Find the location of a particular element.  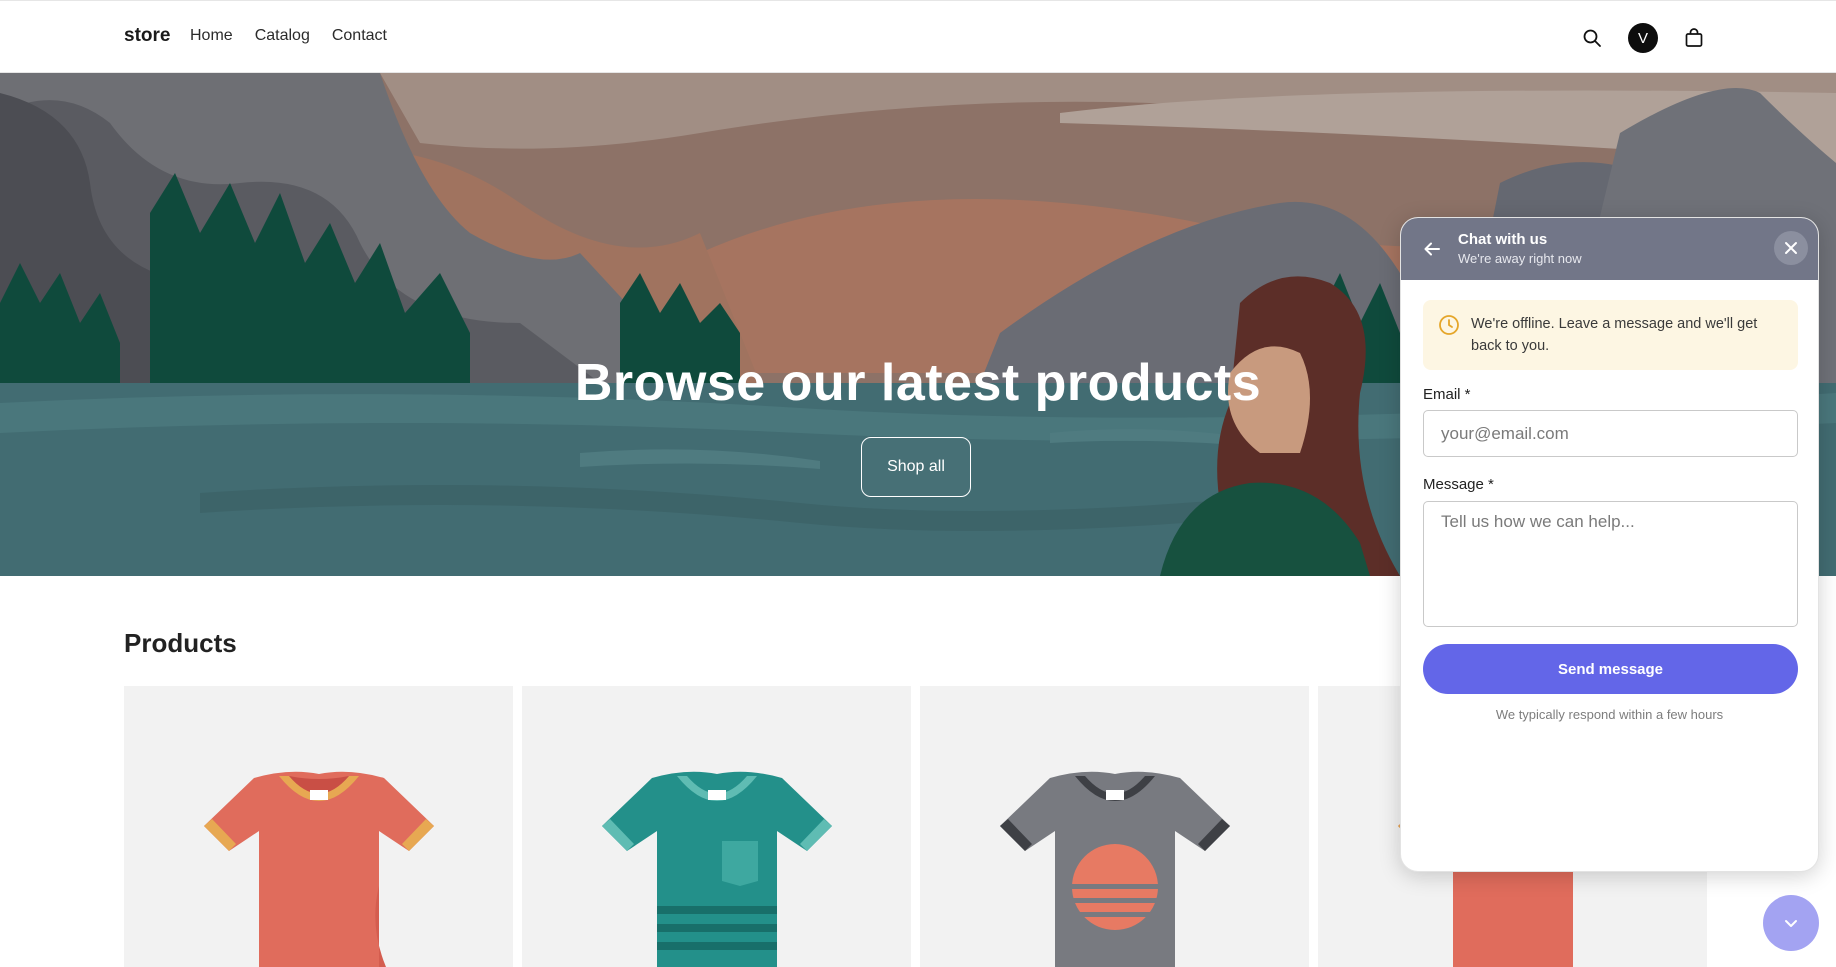

message-label: Message * is located at coordinates (1458, 484).